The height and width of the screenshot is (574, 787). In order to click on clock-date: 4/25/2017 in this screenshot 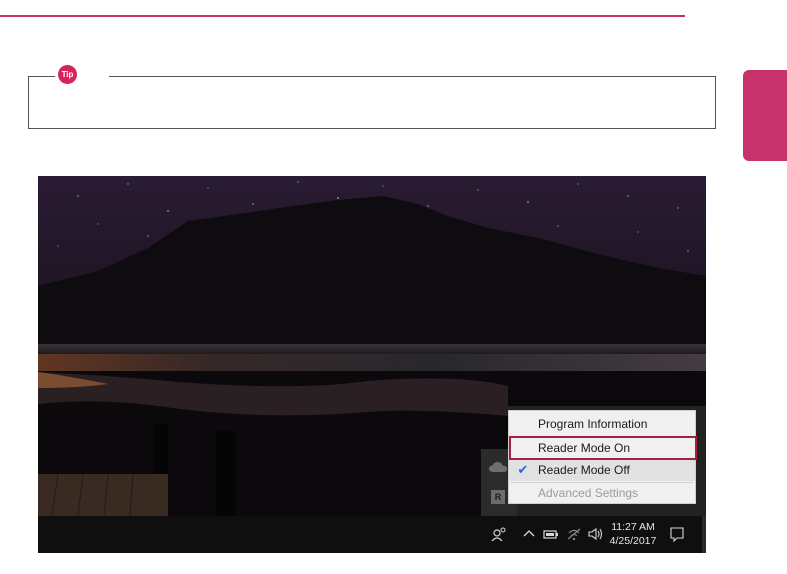, I will do `click(633, 541)`.